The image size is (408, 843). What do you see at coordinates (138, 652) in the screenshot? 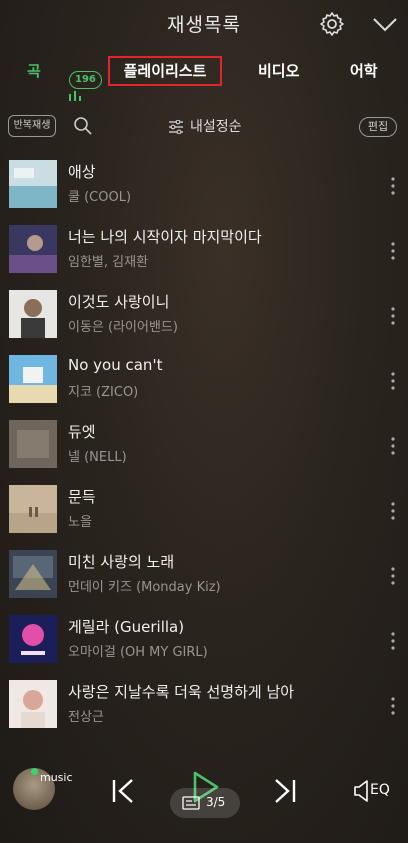
I see `song-artist: 오마이걸 (OH MY GIRL)` at bounding box center [138, 652].